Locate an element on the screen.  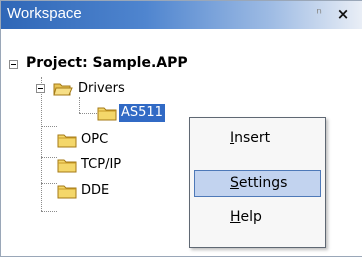
tree-item-opc: OPC is located at coordinates (94, 140).